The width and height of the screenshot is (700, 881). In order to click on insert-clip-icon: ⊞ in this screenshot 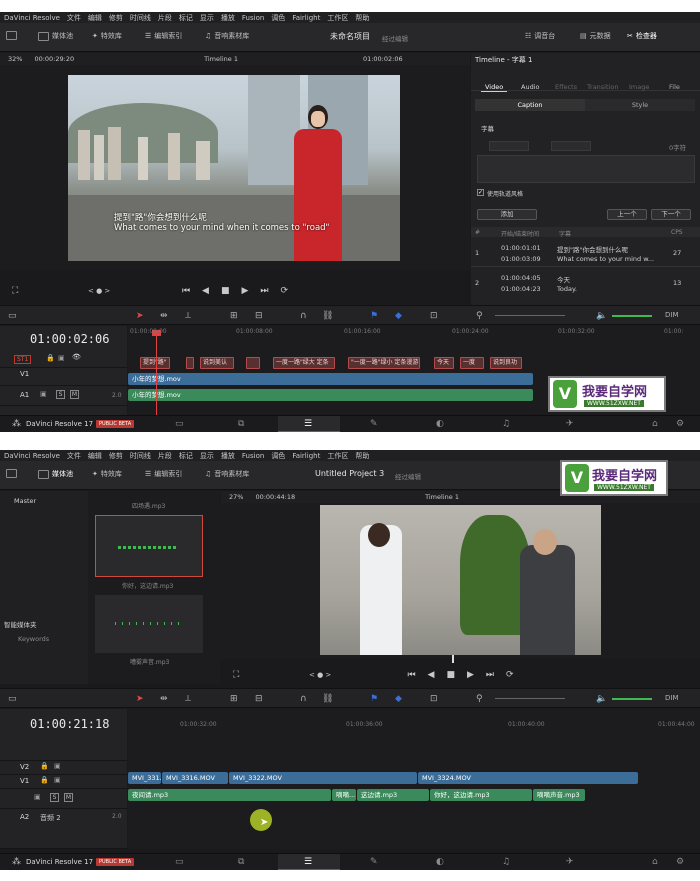, I will do `click(234, 316)`.